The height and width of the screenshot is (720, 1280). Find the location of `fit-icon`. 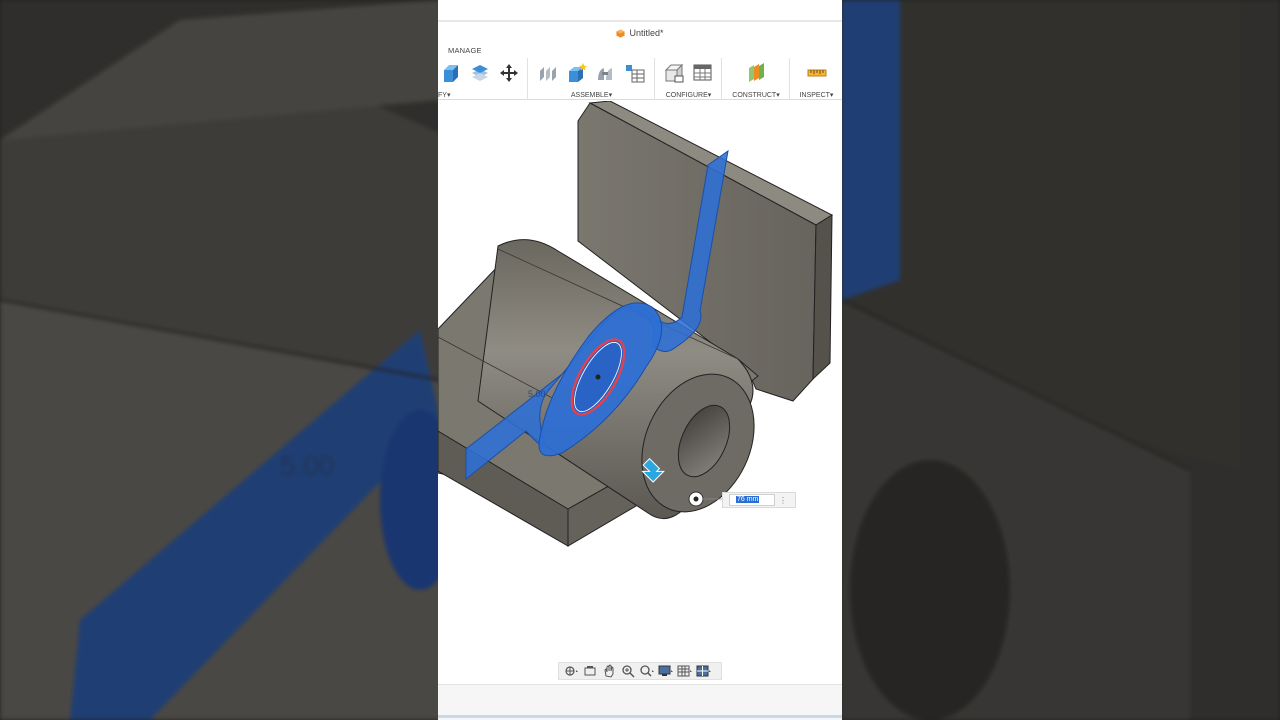

fit-icon is located at coordinates (647, 671).